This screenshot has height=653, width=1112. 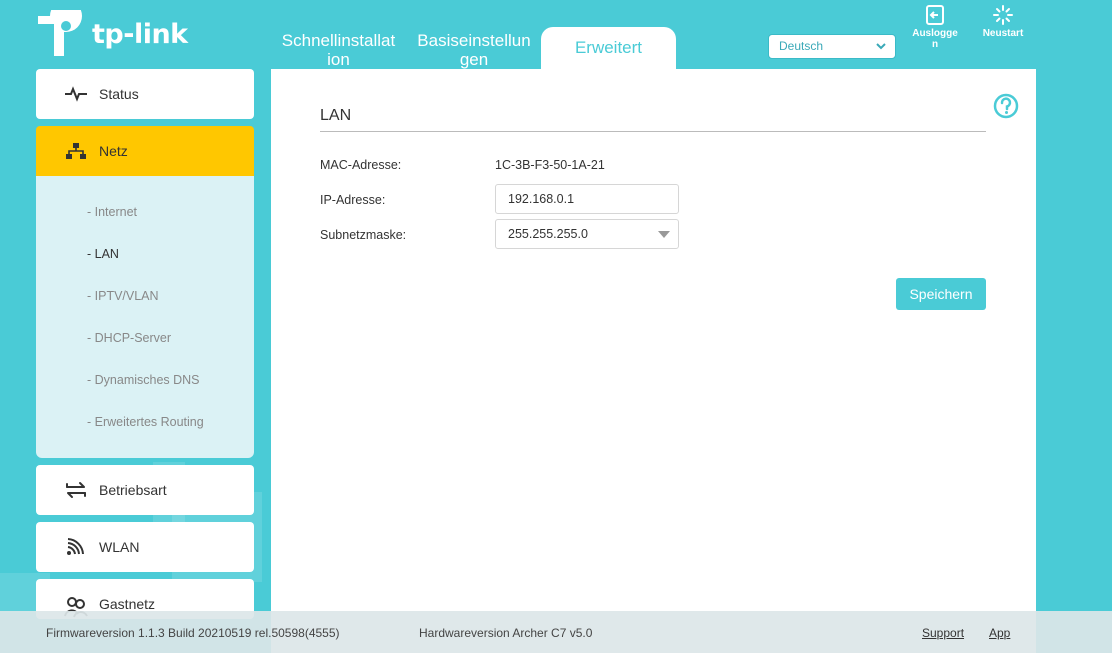 I want to click on mac-address-value: 1C-3B-F3-50-1A-21, so click(x=550, y=165).